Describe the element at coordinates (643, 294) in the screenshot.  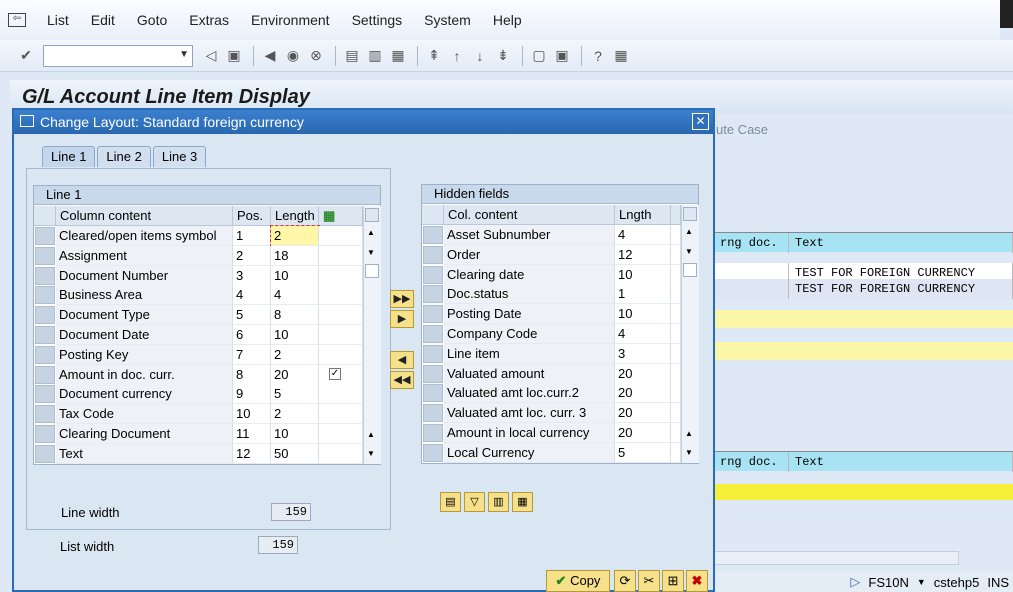
I see `hidden-field-length-cell: 1` at that location.